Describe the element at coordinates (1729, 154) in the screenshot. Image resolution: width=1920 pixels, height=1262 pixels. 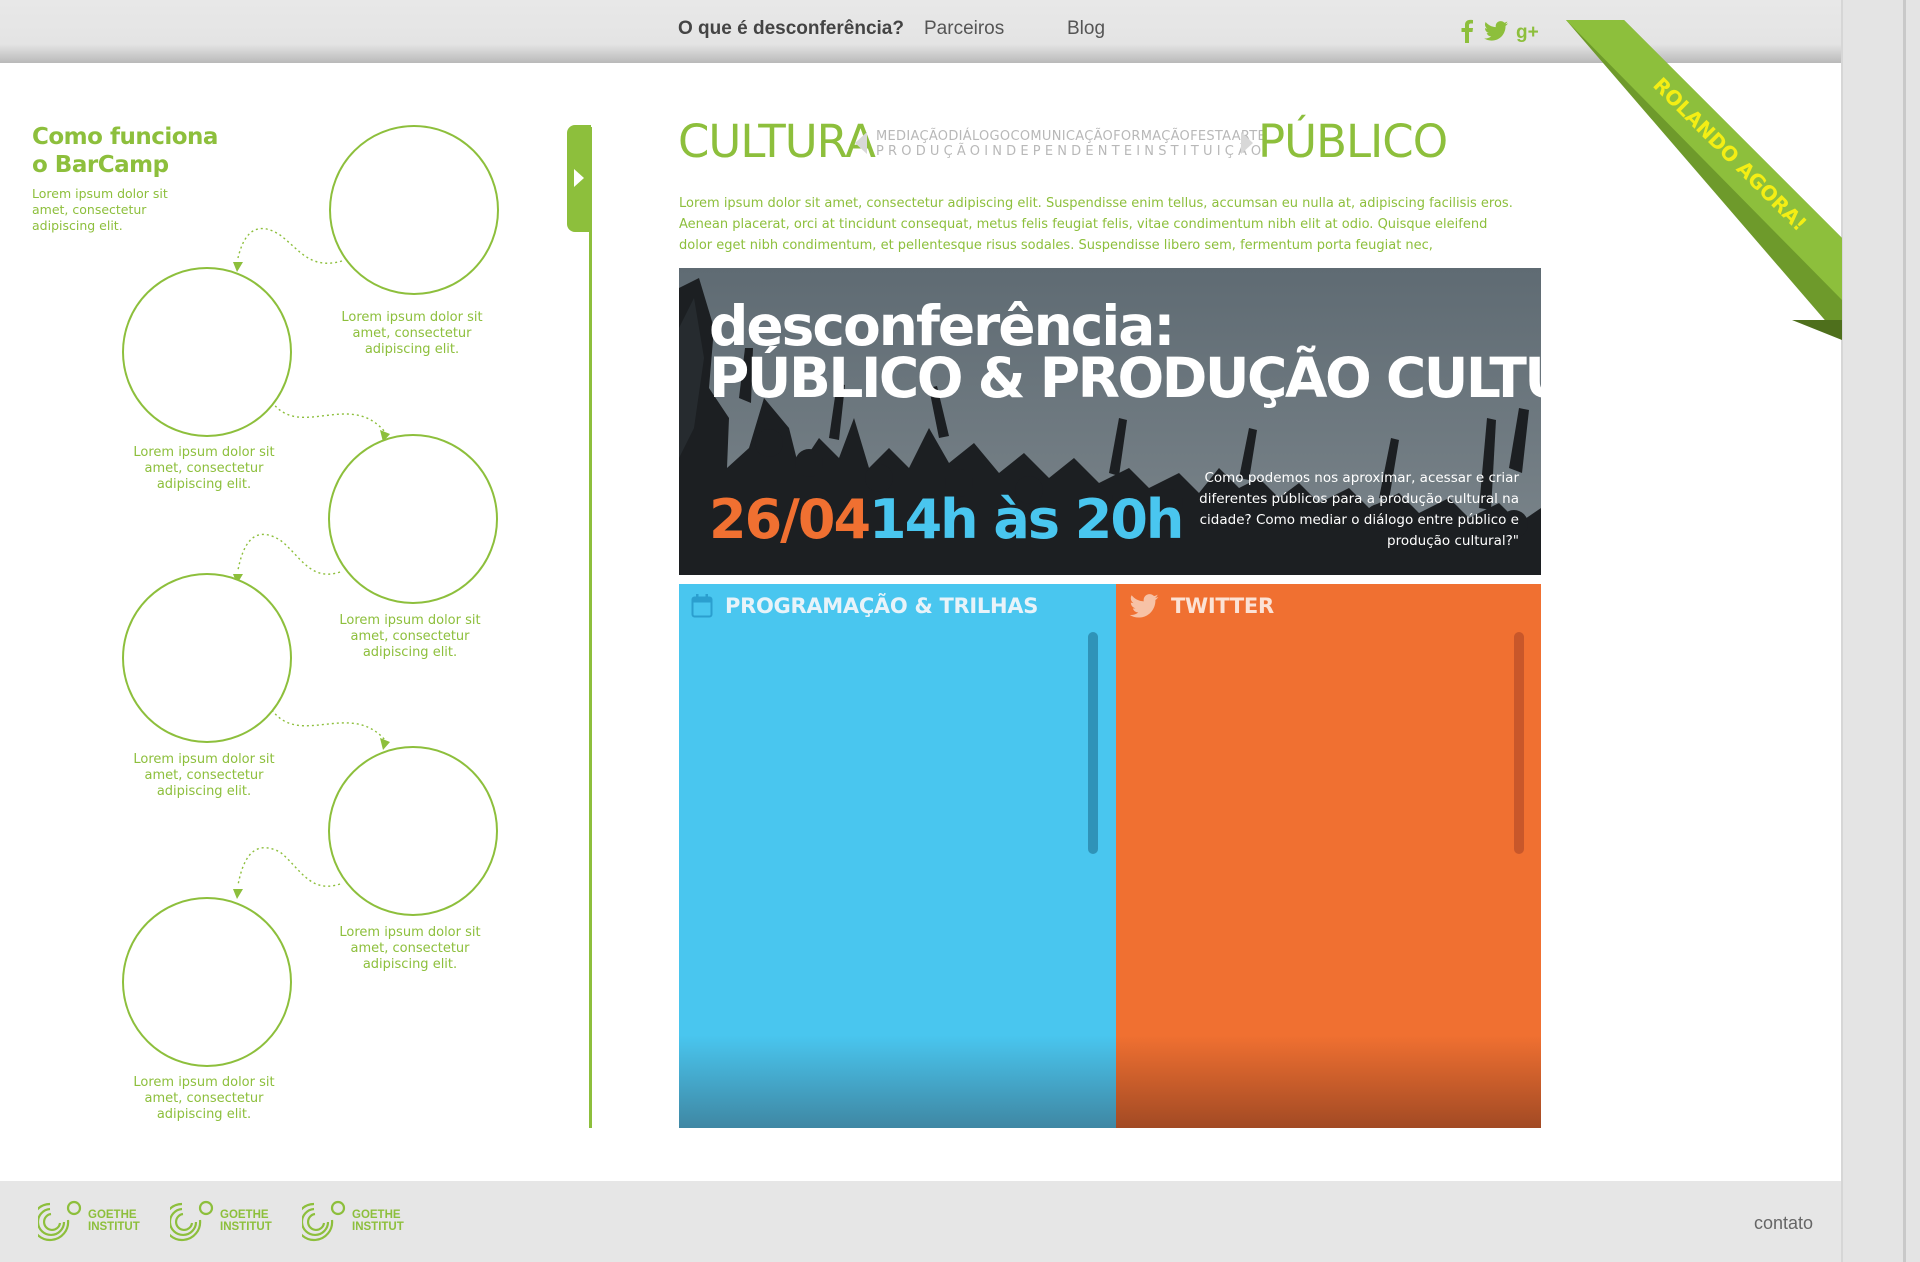
I see `ribbon-label: ROLANDO AGORA!` at that location.